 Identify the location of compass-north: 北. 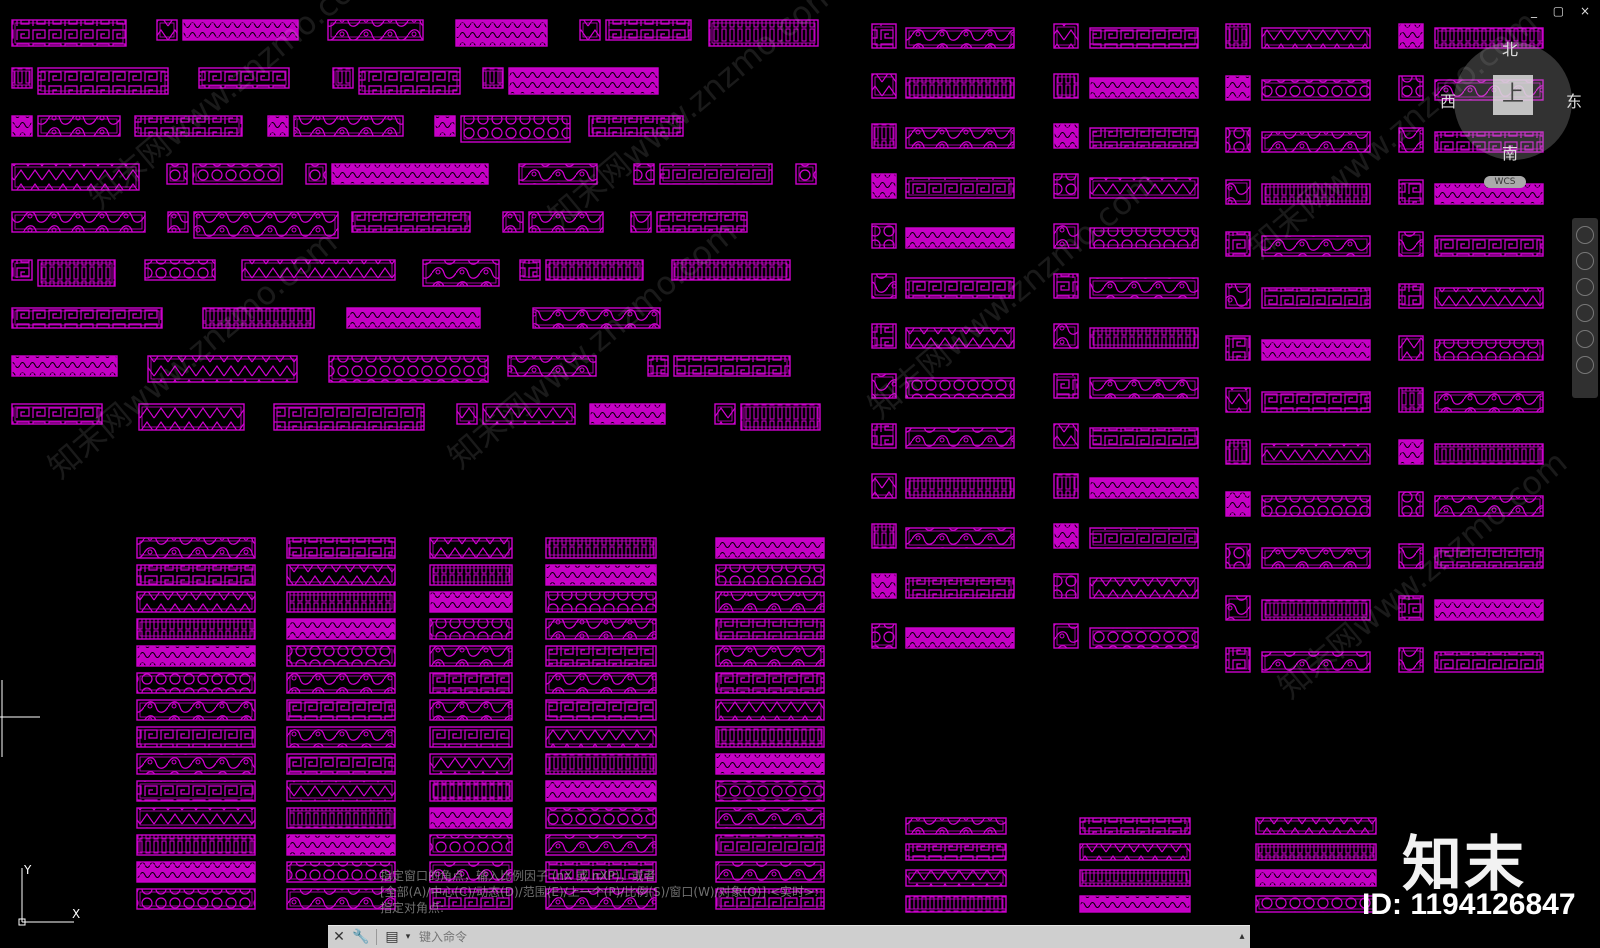
(1510, 48).